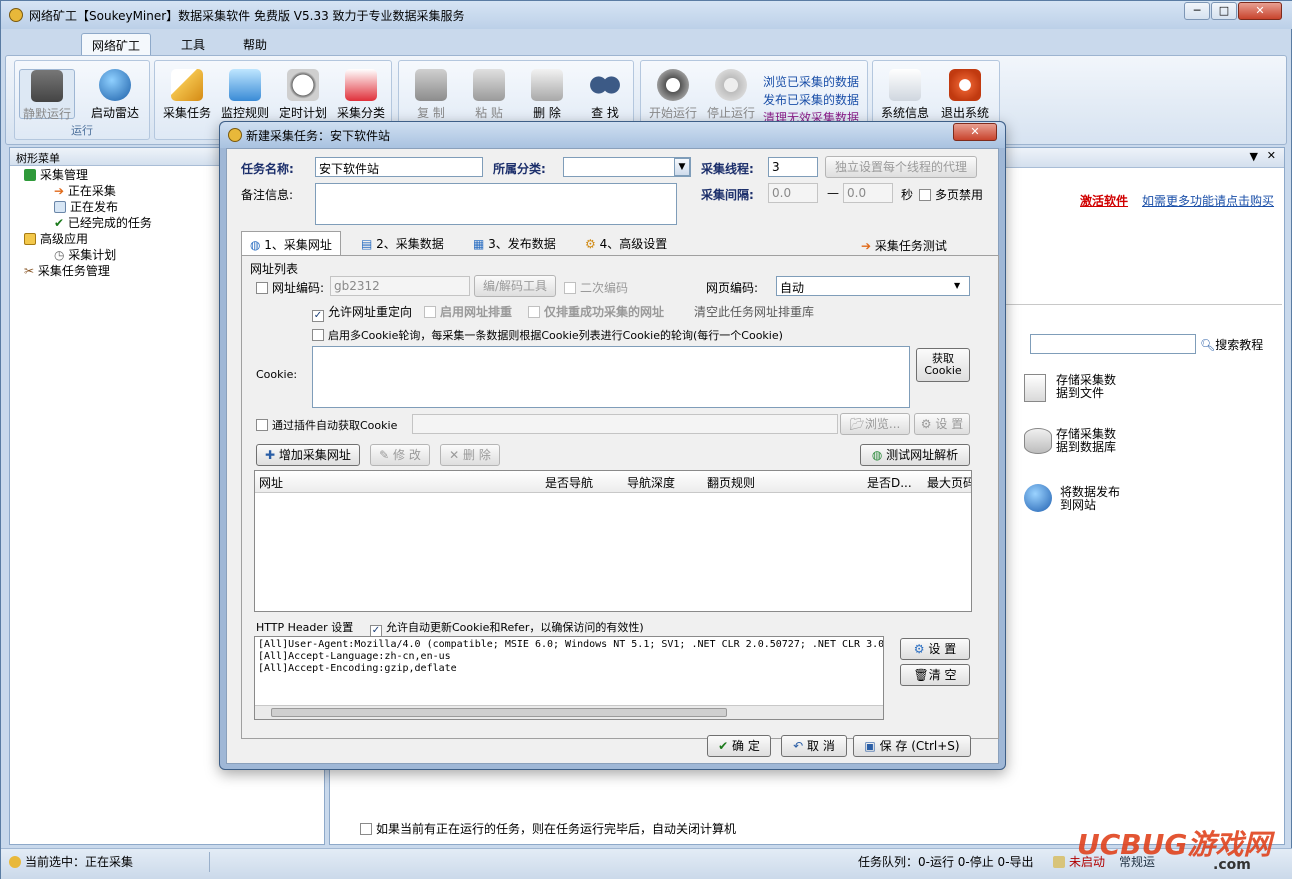 The height and width of the screenshot is (879, 1292). What do you see at coordinates (547, 94) in the screenshot?
I see `delete-button: 删 除` at bounding box center [547, 94].